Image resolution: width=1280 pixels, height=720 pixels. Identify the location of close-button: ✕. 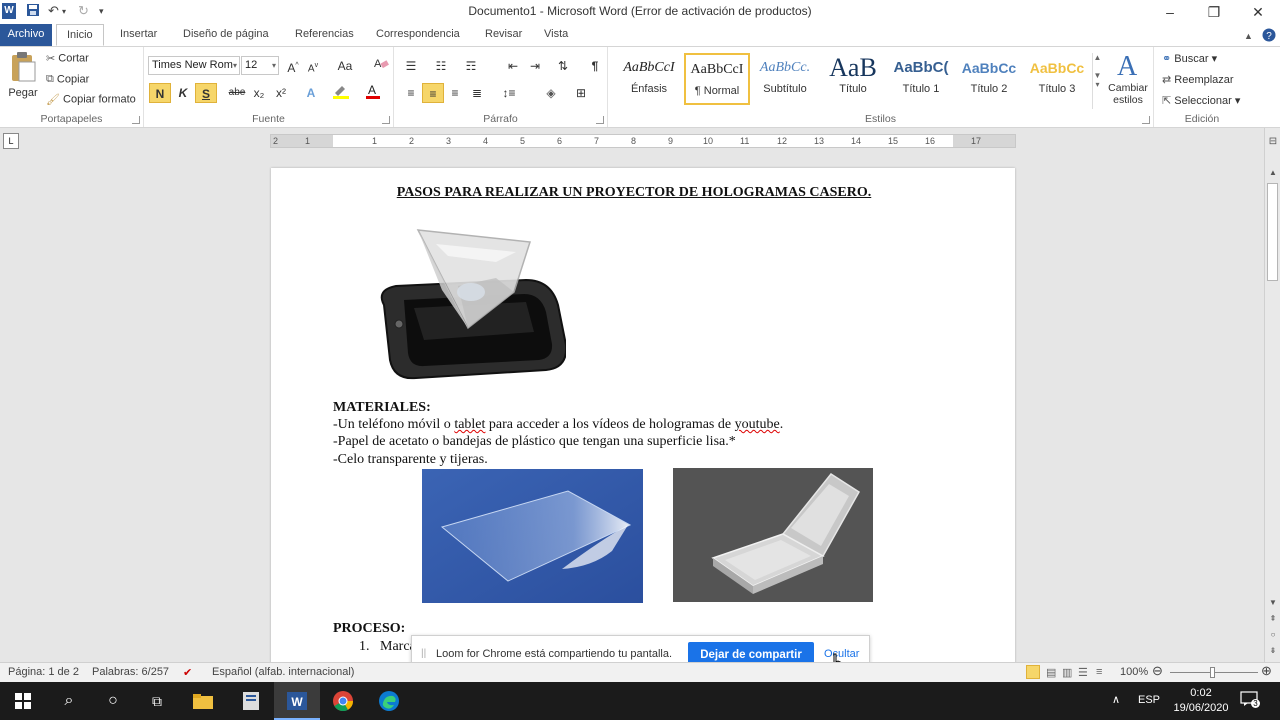
(1258, 12).